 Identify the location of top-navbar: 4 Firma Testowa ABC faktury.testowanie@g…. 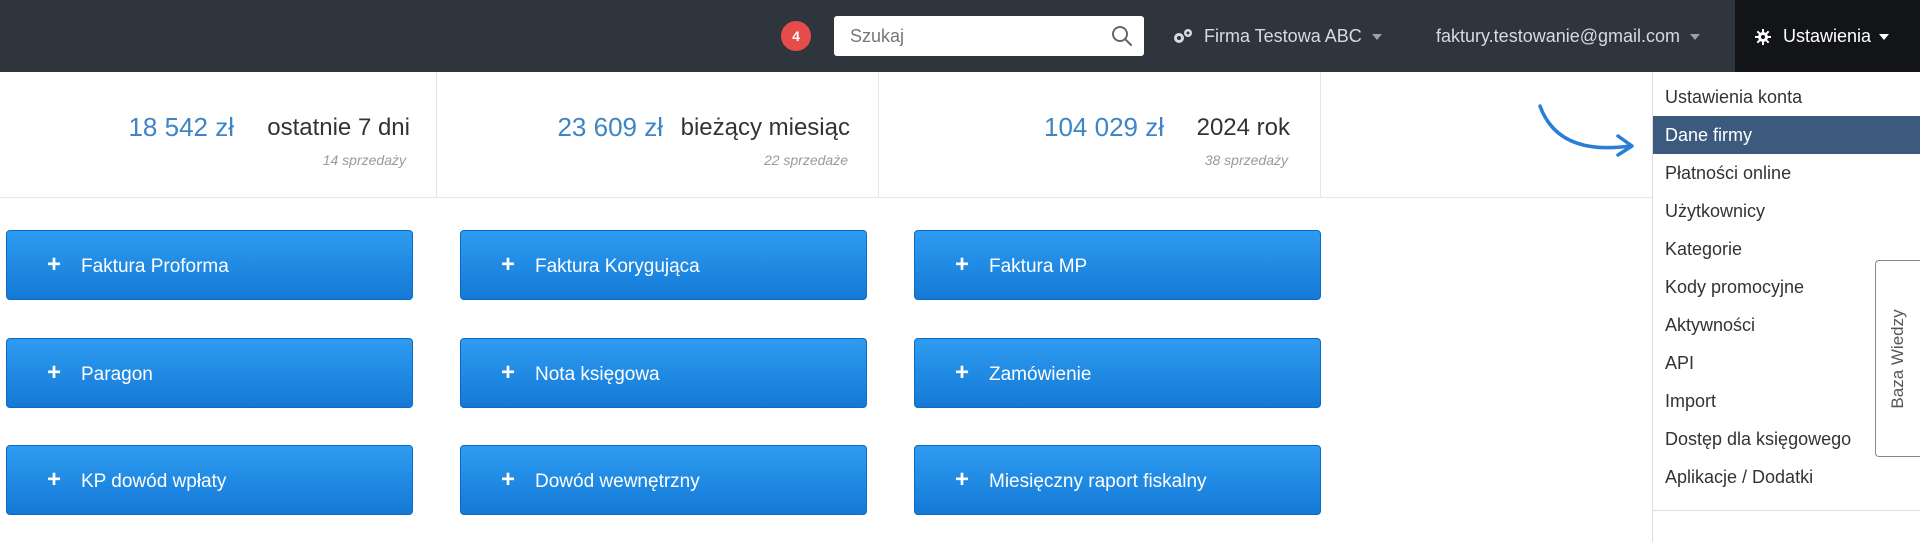
(960, 36).